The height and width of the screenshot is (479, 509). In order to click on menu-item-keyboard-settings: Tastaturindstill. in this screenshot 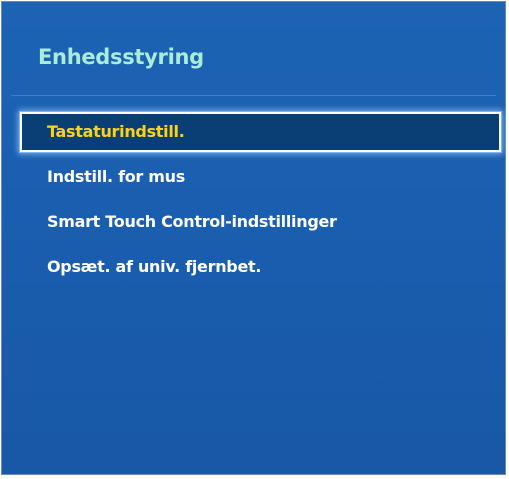, I will do `click(260, 132)`.